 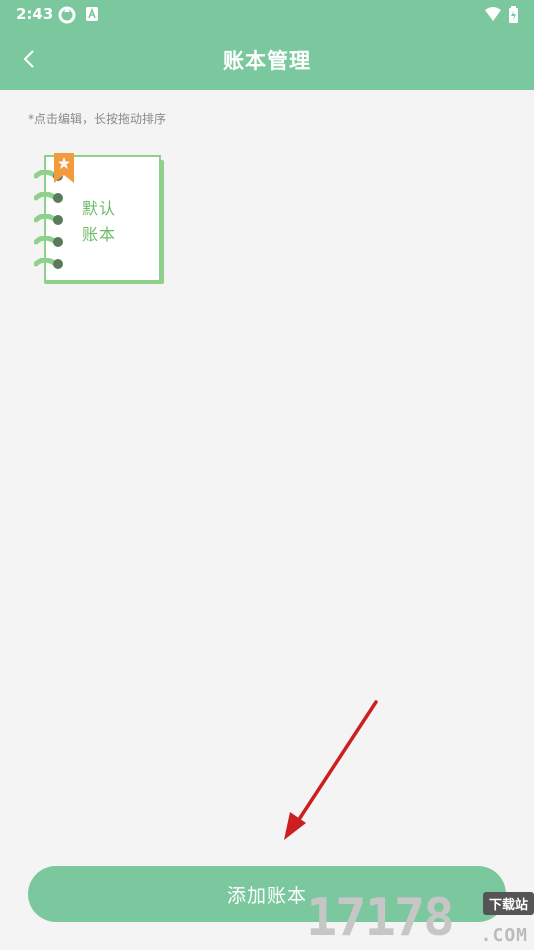 What do you see at coordinates (99, 234) in the screenshot?
I see `book-title-line2: 账本` at bounding box center [99, 234].